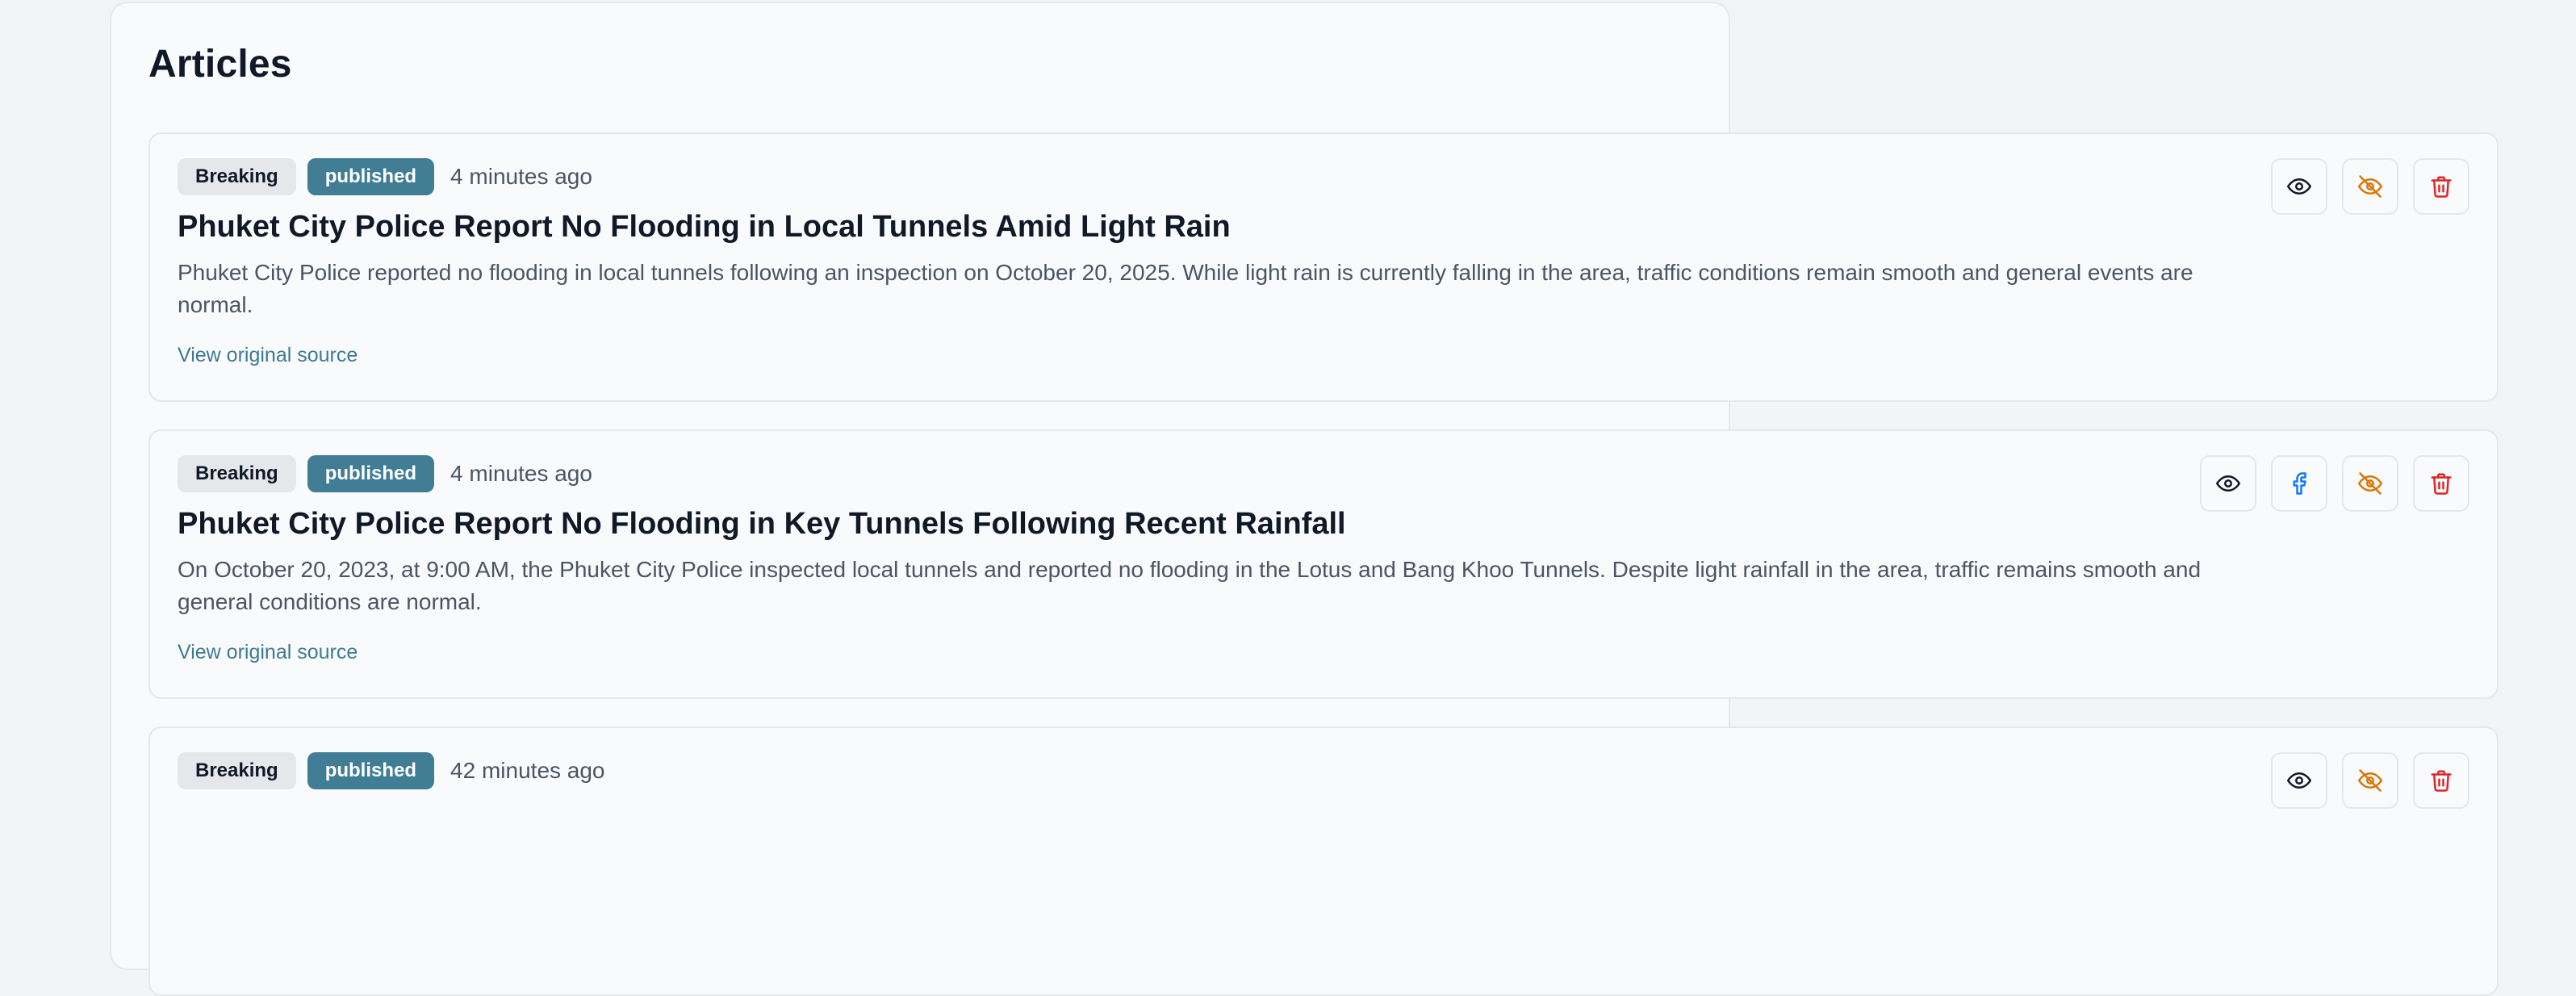 The height and width of the screenshot is (996, 2576). What do you see at coordinates (527, 771) in the screenshot?
I see `timestamp: 42 minutes ago` at bounding box center [527, 771].